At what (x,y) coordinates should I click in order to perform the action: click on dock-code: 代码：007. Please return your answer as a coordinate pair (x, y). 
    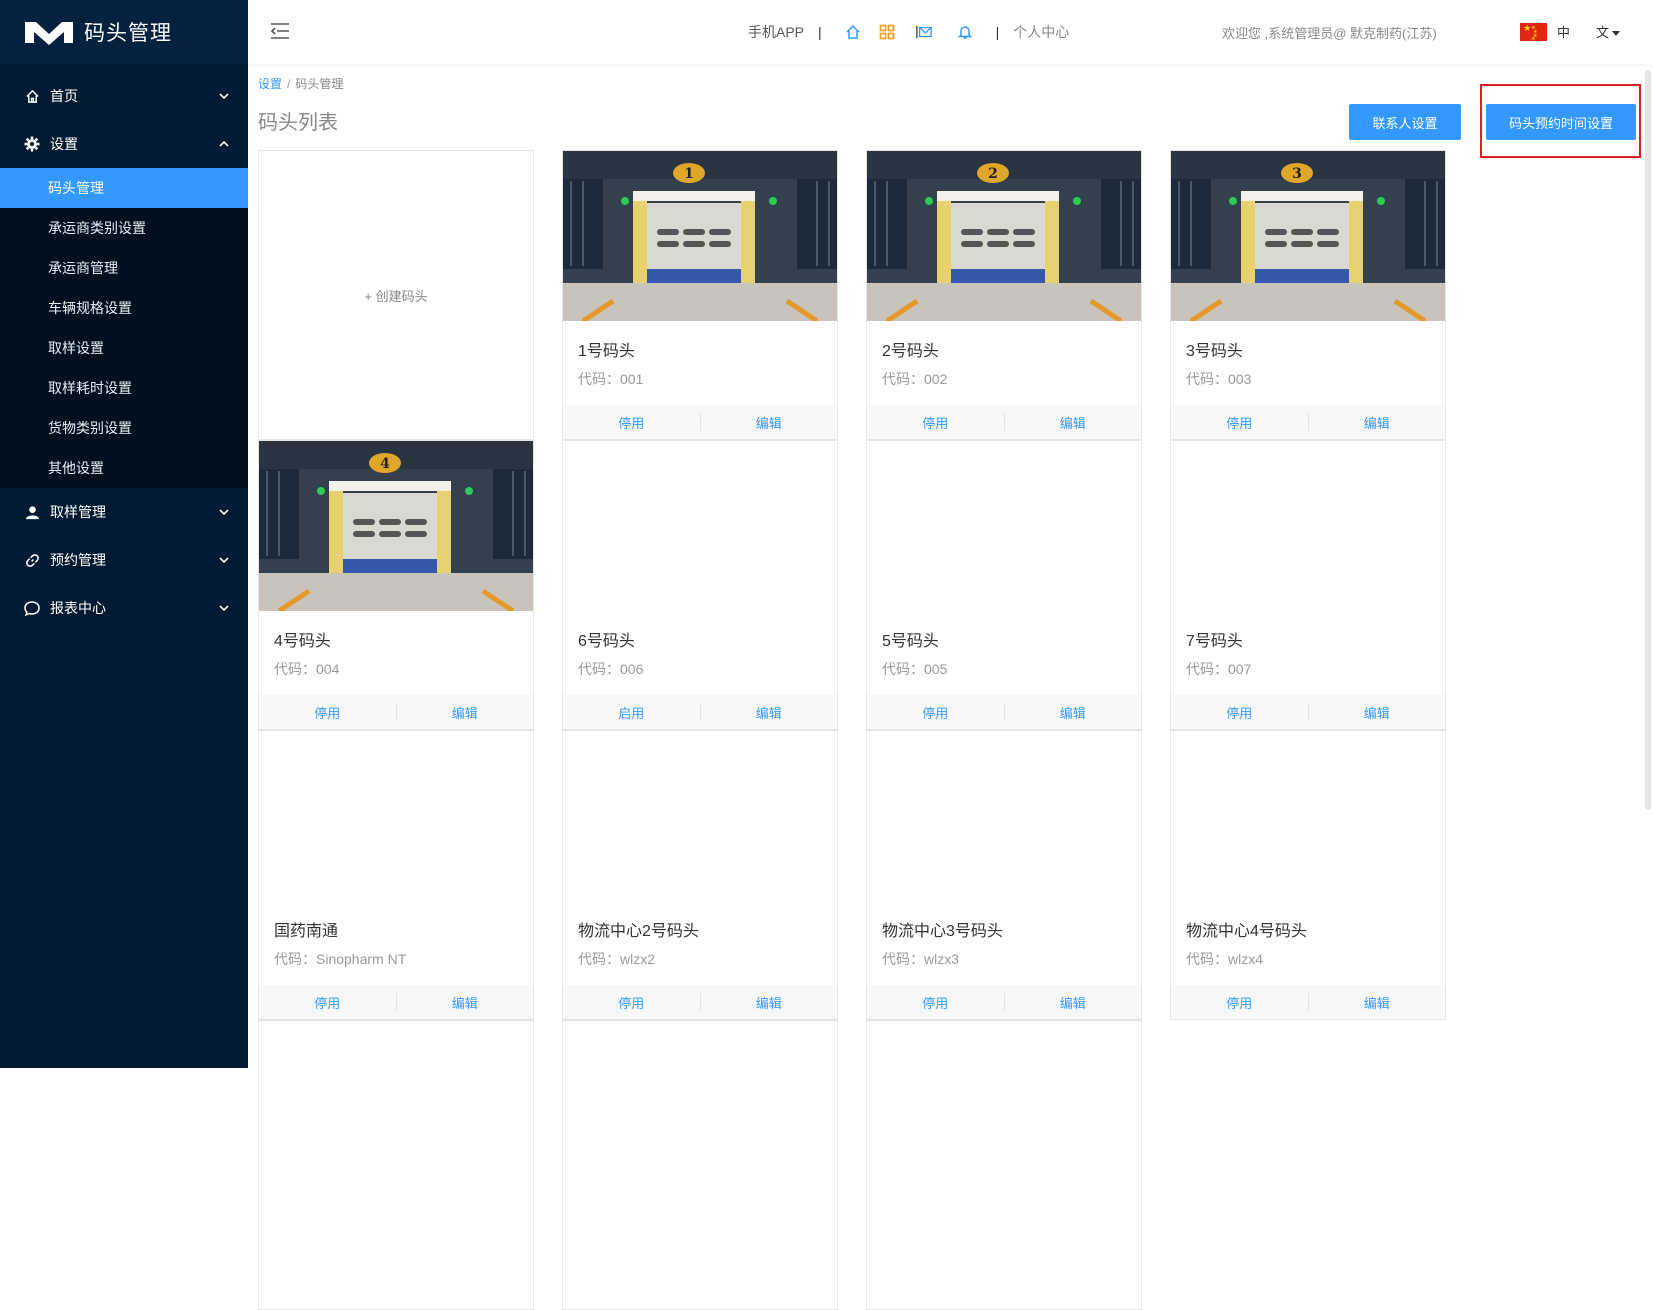
    Looking at the image, I should click on (1218, 669).